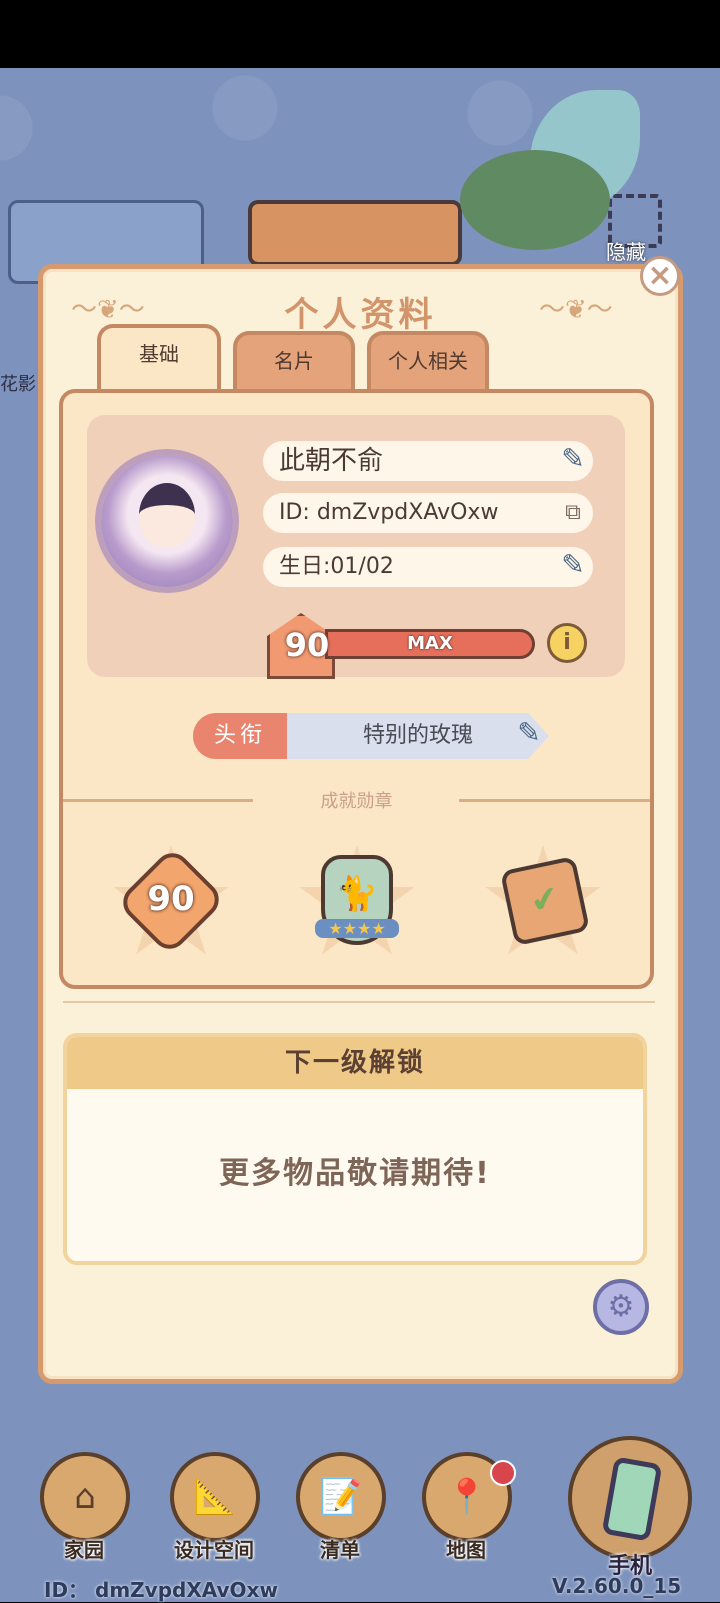 This screenshot has width=720, height=1603. I want to click on nav-design-space: 📐 设计空间, so click(214, 1507).